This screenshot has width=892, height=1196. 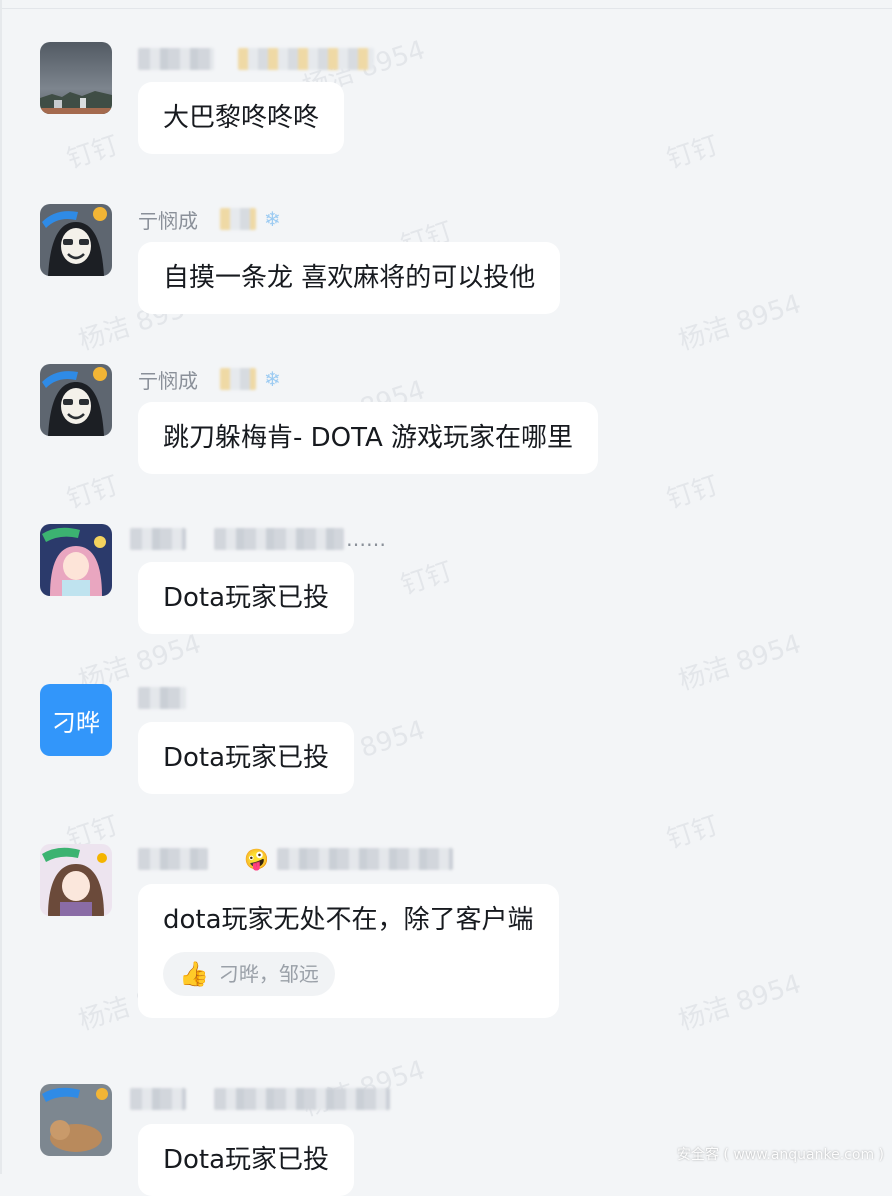 I want to click on message-text: 跳刀躲梅肯- DOTA 游戏玩家在哪里, so click(x=368, y=438).